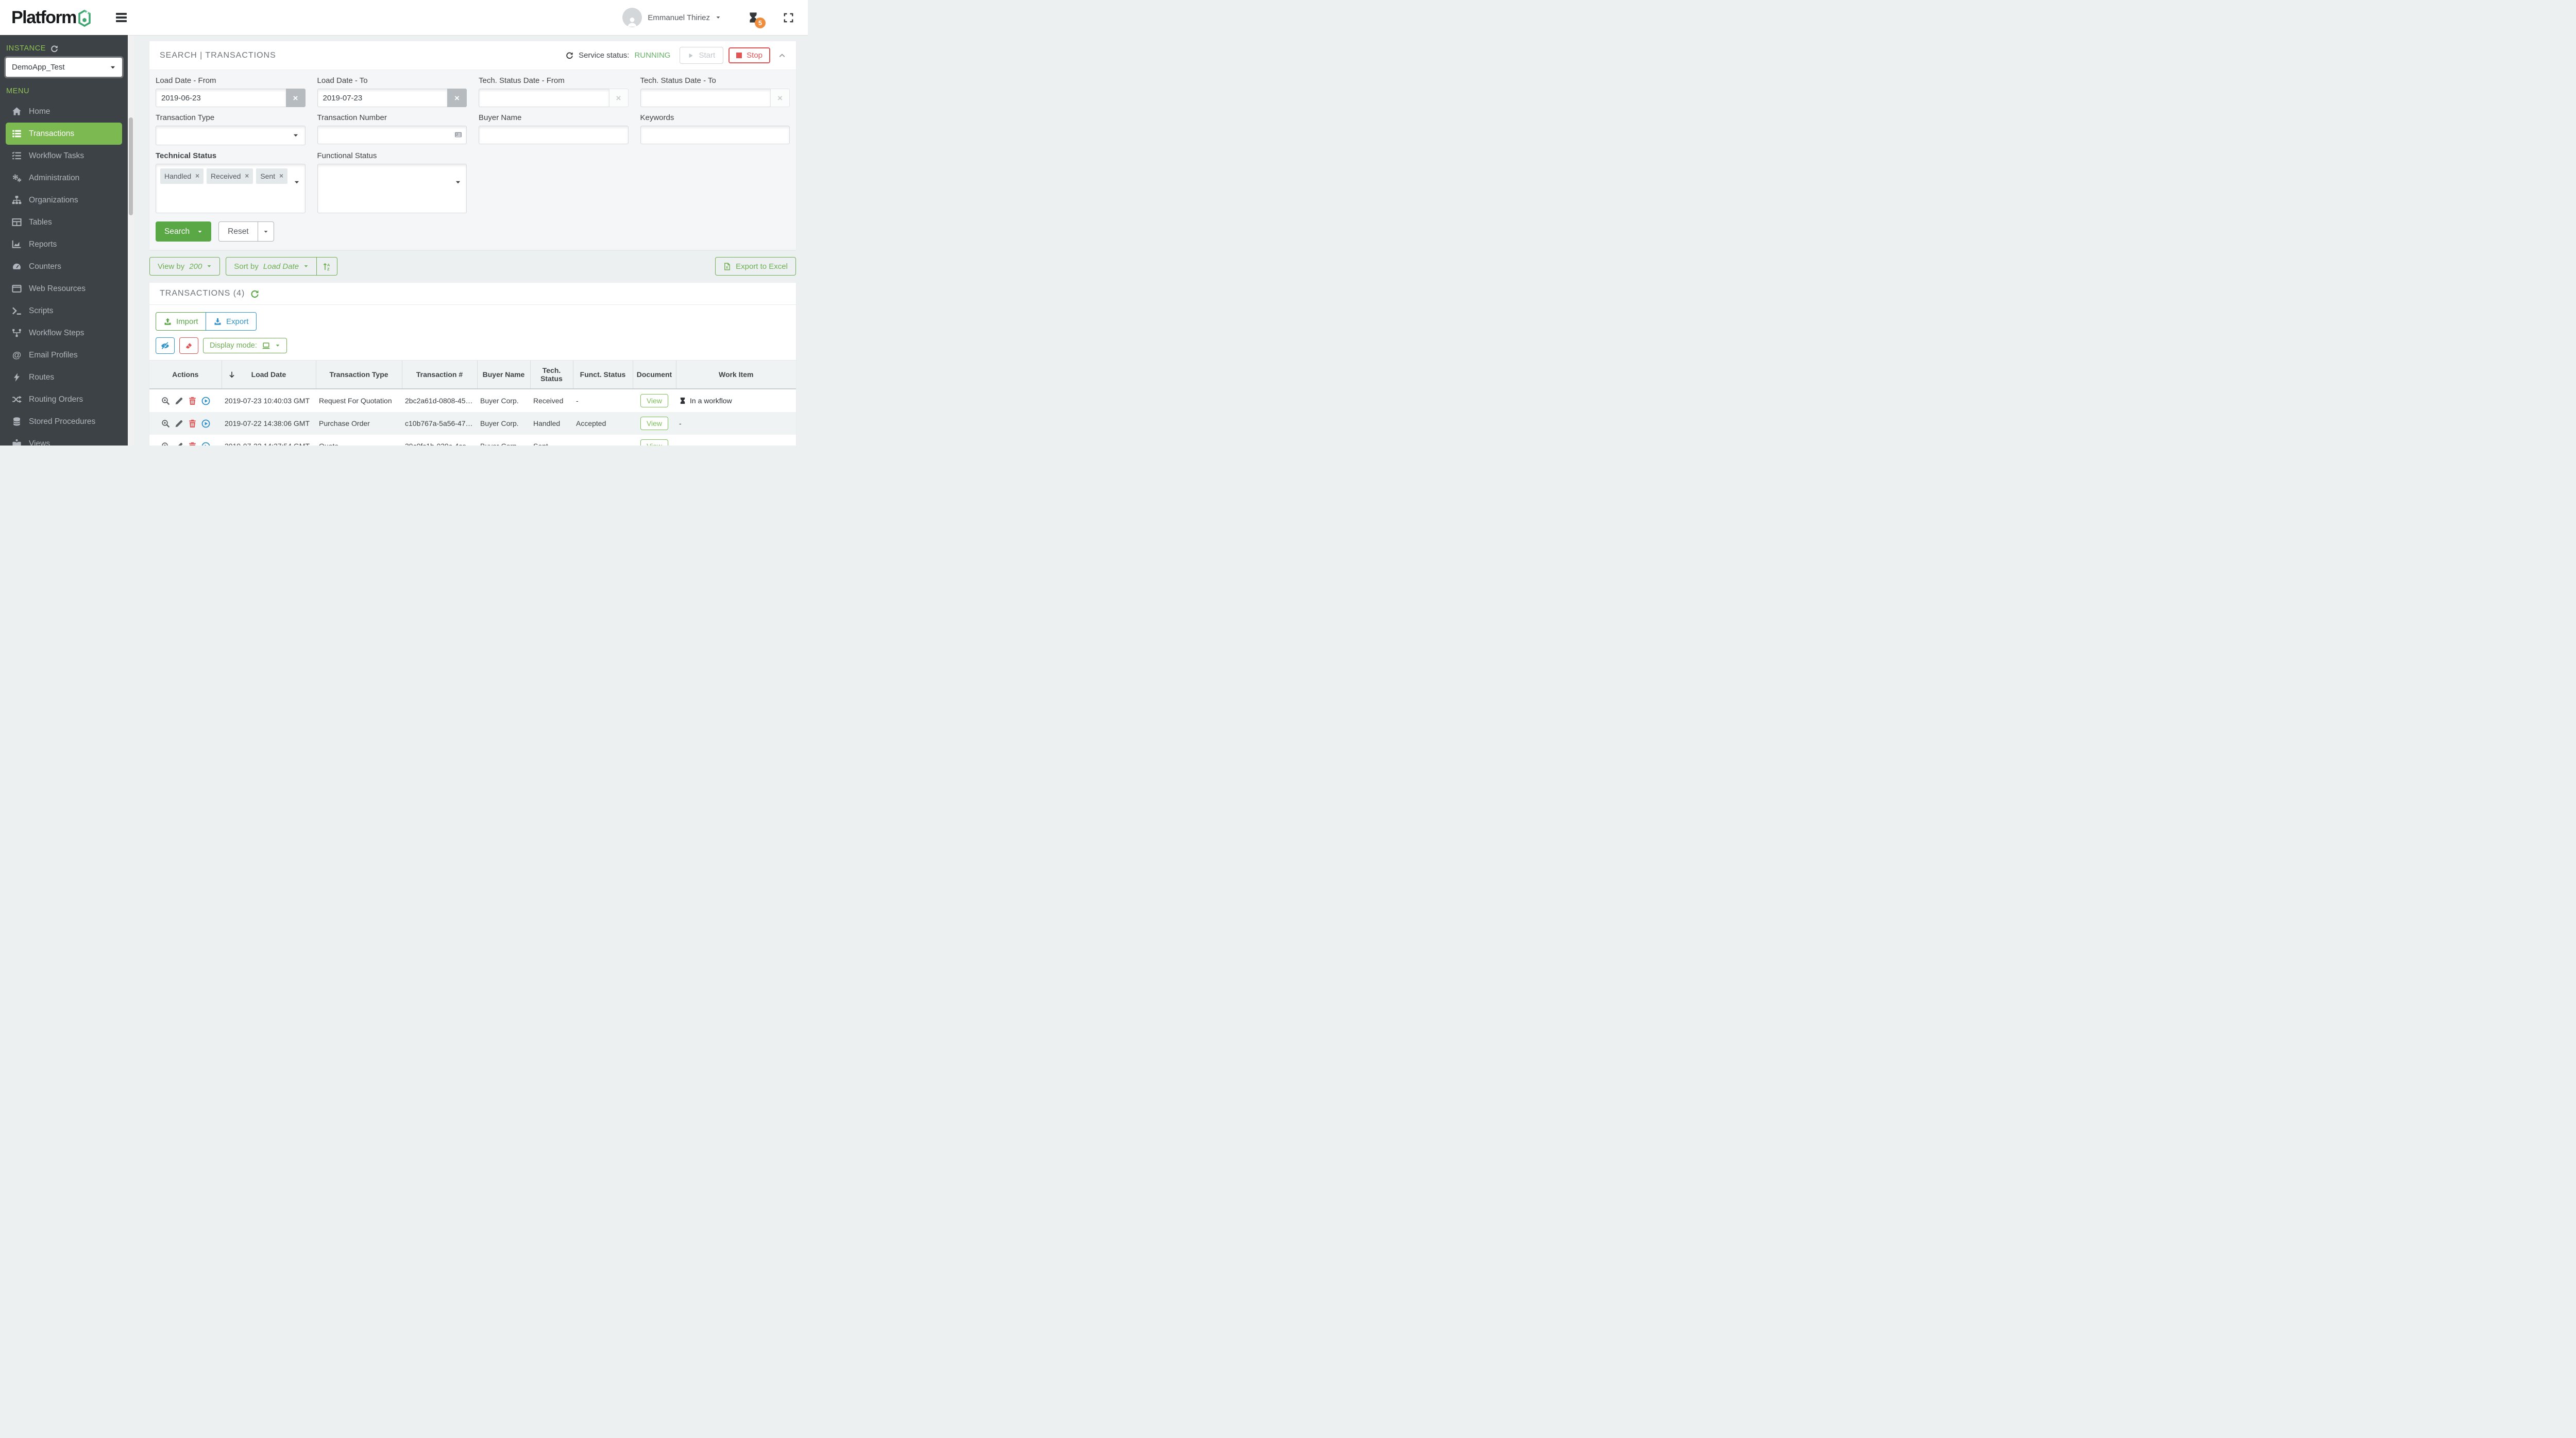 This screenshot has width=2576, height=1438. I want to click on export-to-excel-button: Export to Excel, so click(755, 266).